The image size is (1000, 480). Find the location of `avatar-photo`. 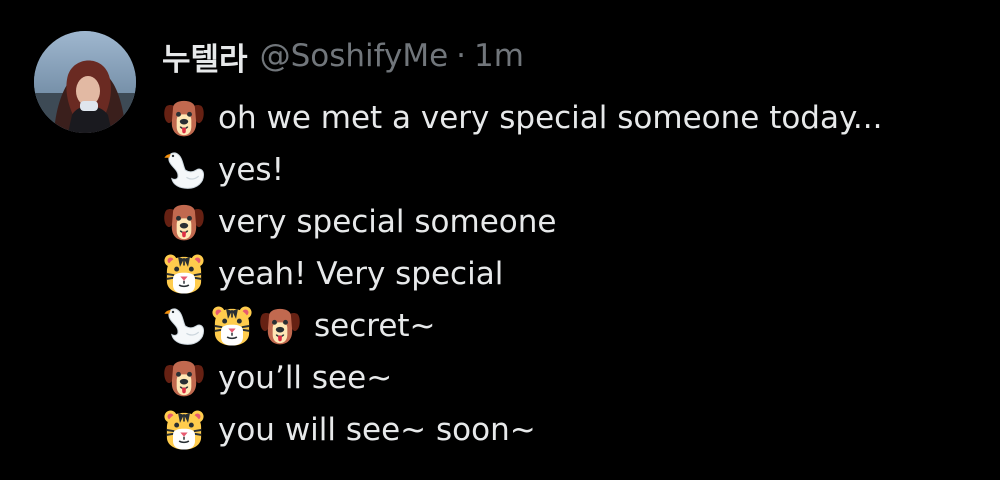

avatar-photo is located at coordinates (85, 82).